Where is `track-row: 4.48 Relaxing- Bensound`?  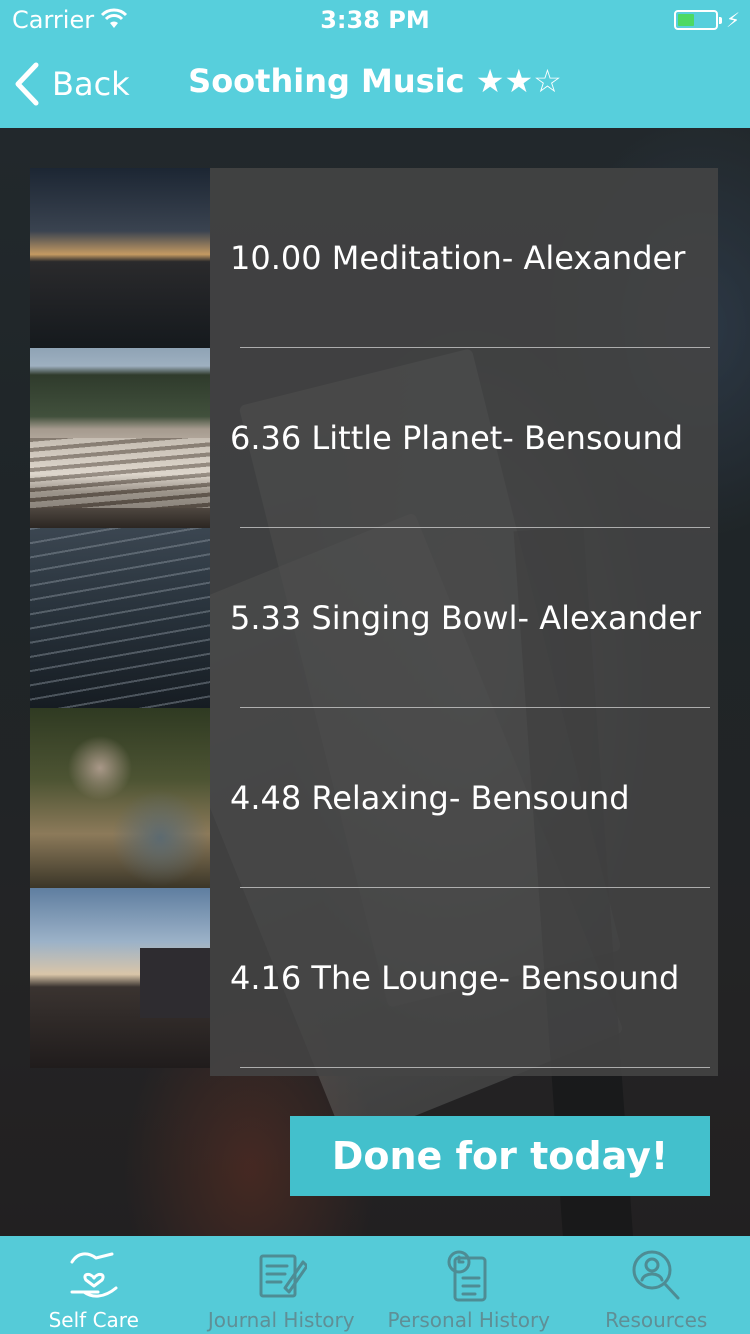 track-row: 4.48 Relaxing- Bensound is located at coordinates (374, 798).